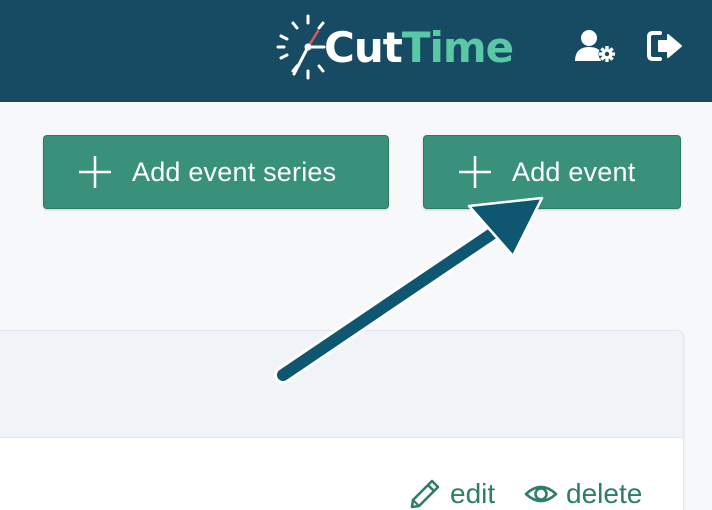 This screenshot has width=712, height=510. Describe the element at coordinates (457, 47) in the screenshot. I see `logo-text-time: Time` at that location.